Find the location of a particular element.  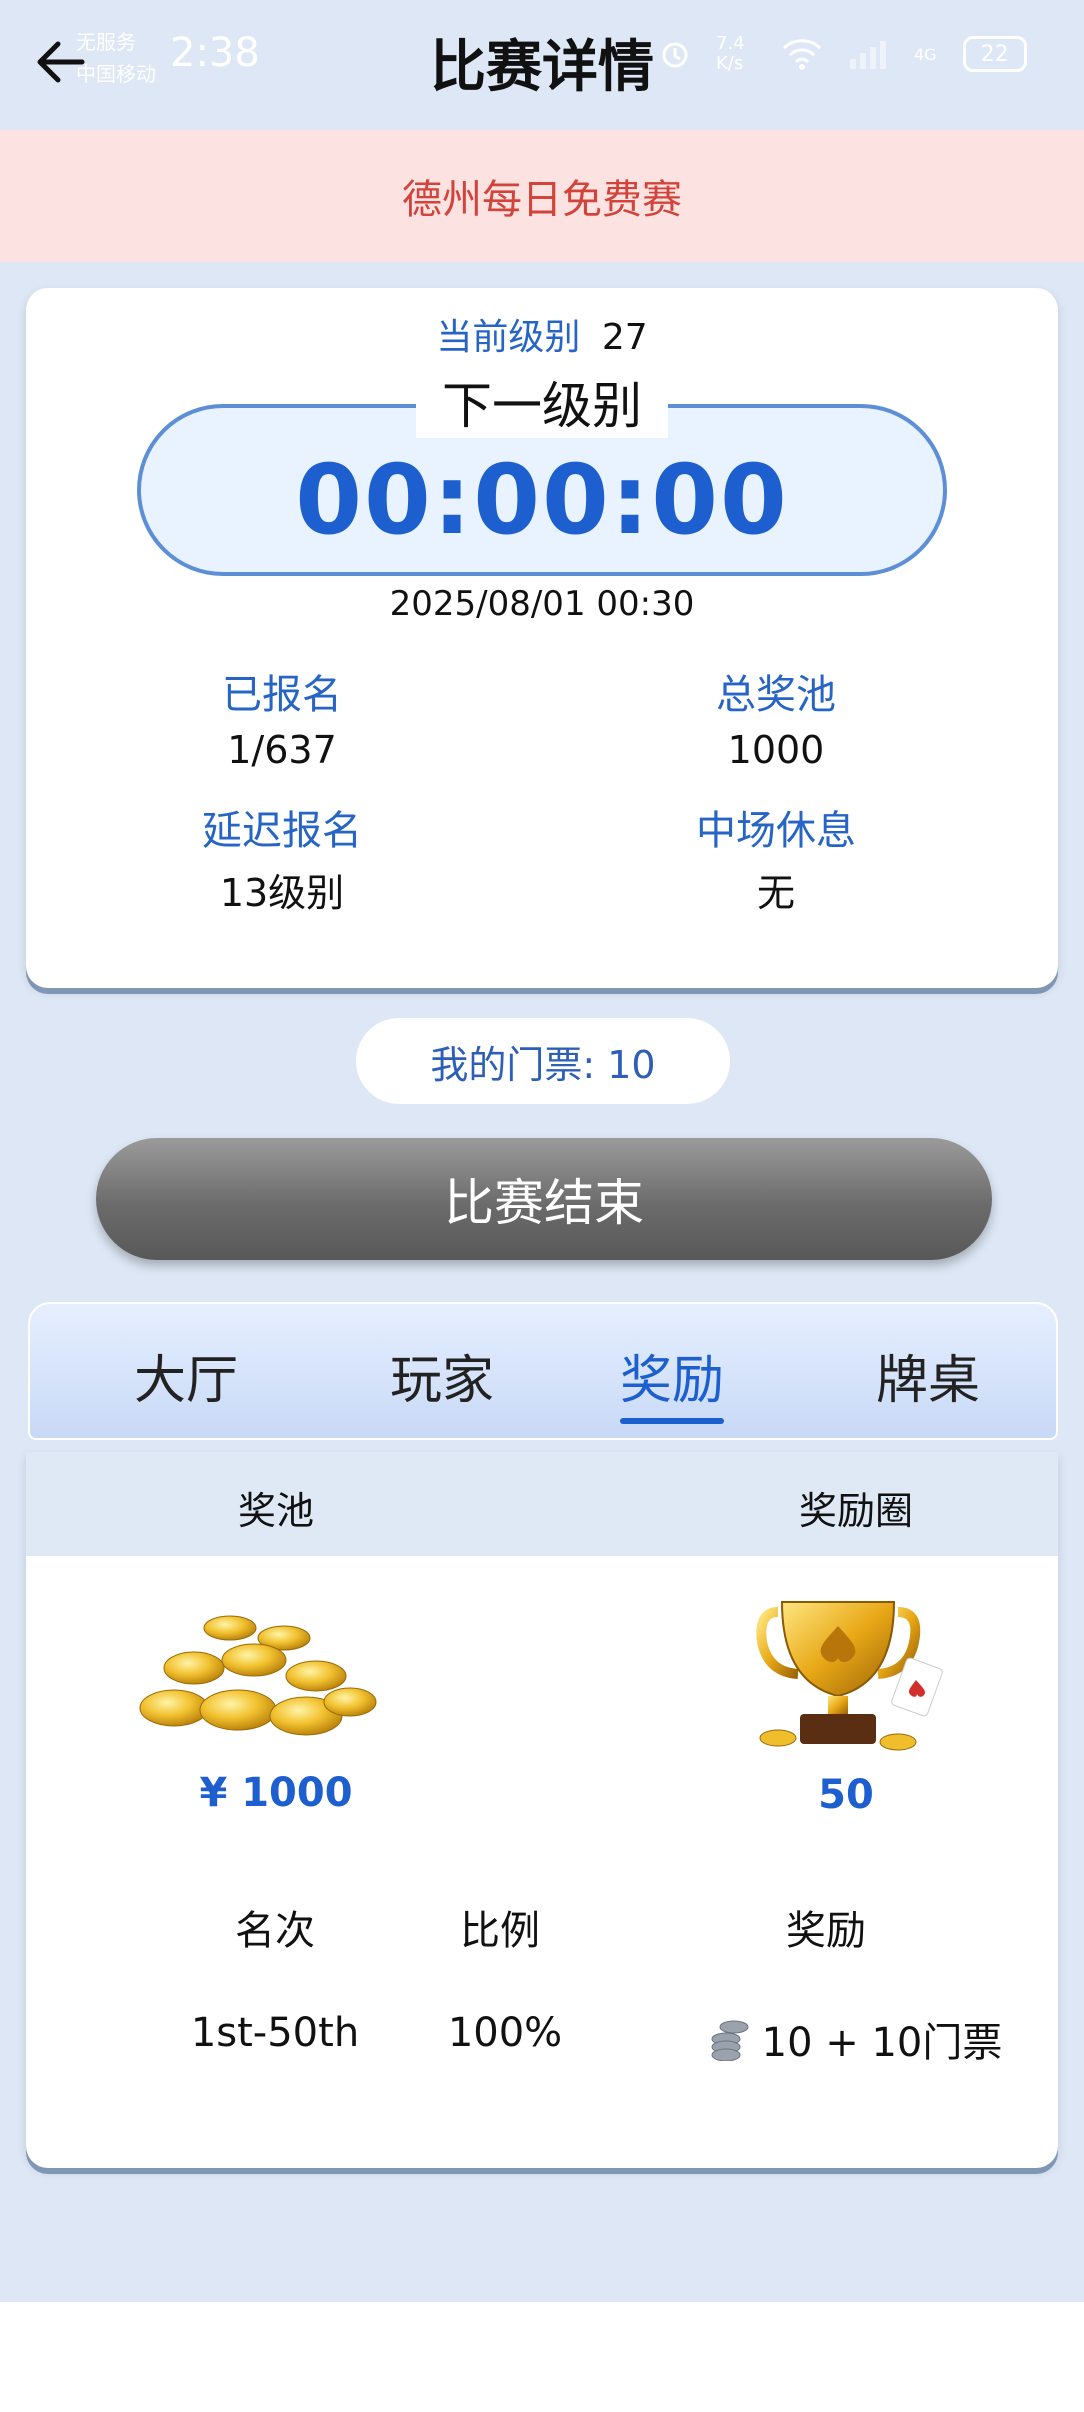

ratio-column-header: 比例 is located at coordinates (500, 1931).